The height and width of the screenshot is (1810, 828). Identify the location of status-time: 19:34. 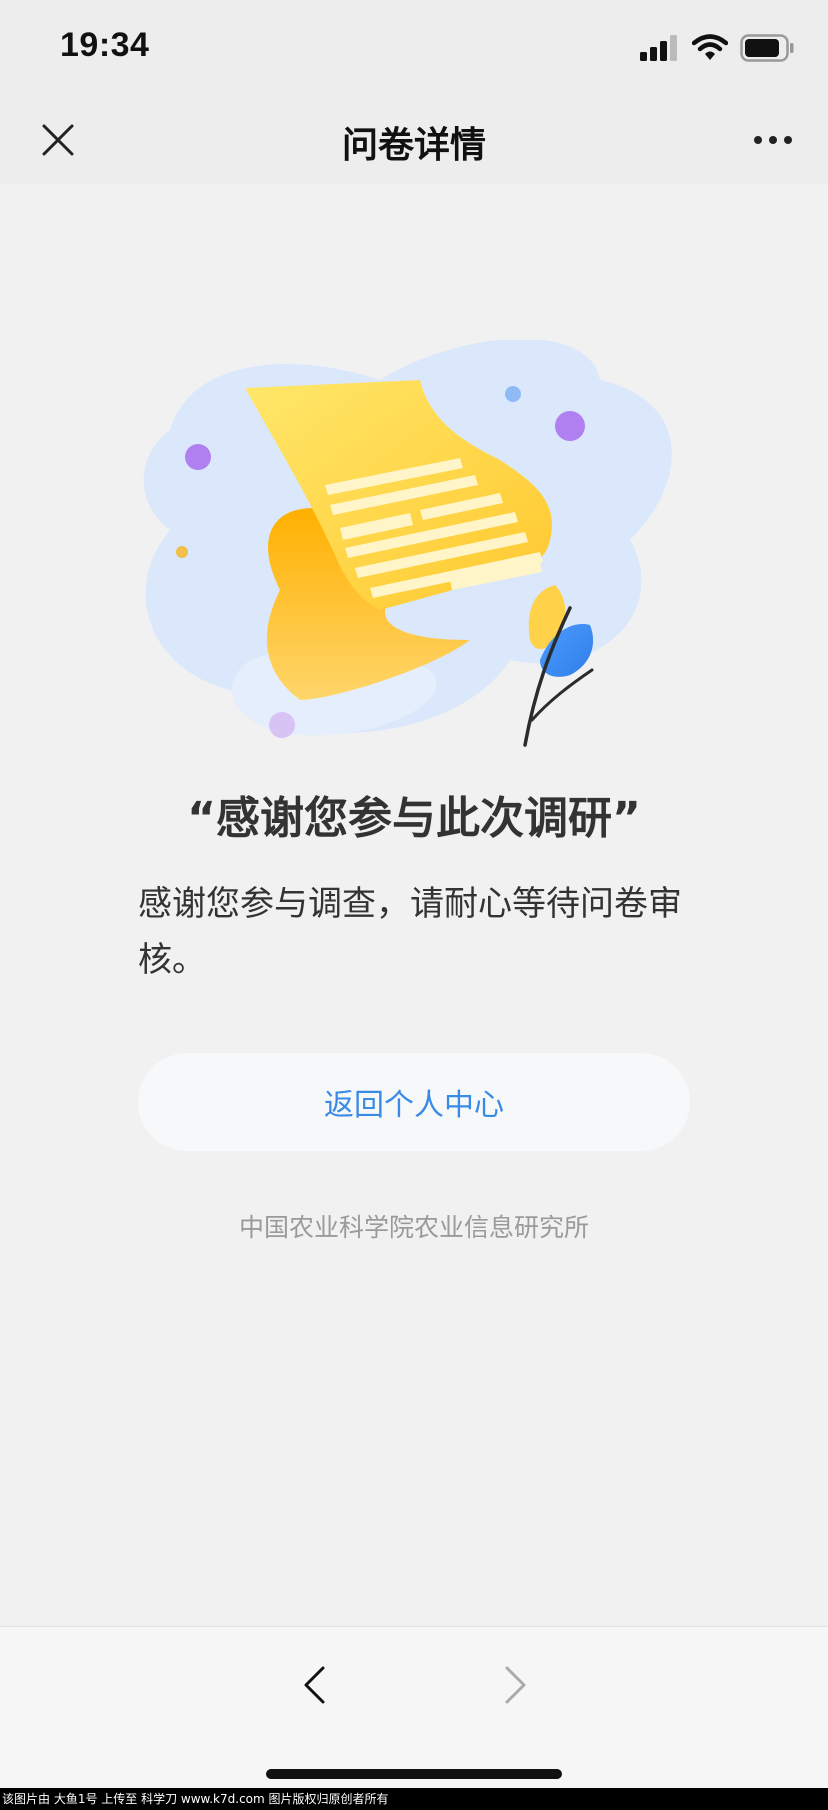
(105, 45).